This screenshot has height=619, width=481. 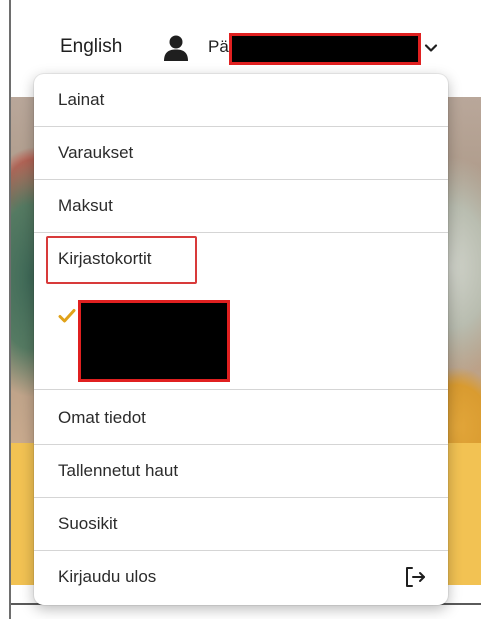 What do you see at coordinates (415, 577) in the screenshot?
I see `logout-icon` at bounding box center [415, 577].